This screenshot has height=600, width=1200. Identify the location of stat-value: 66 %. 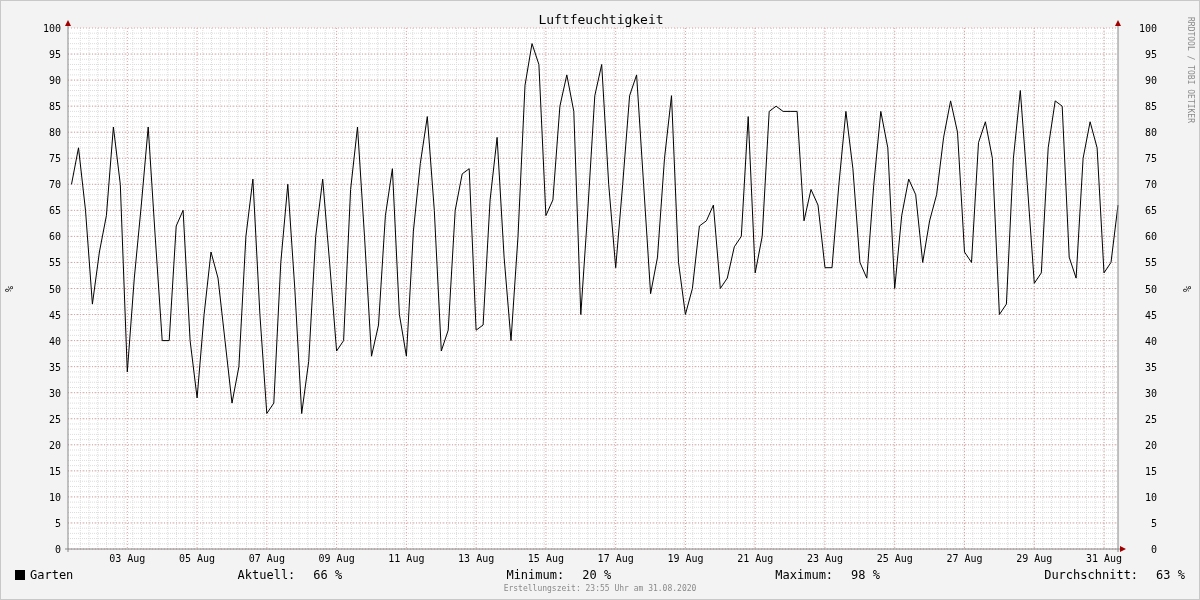
(328, 575).